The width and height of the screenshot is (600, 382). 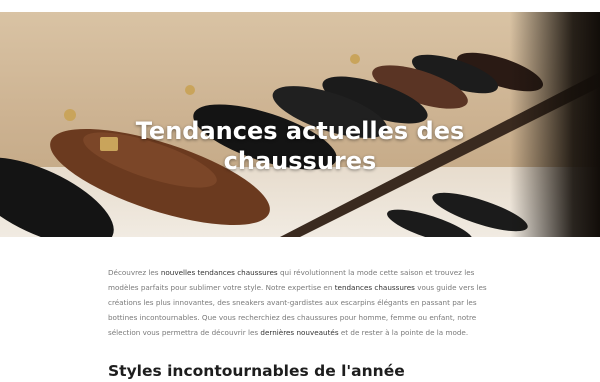 I want to click on intro-text-1: Découvrez les, so click(x=134, y=272).